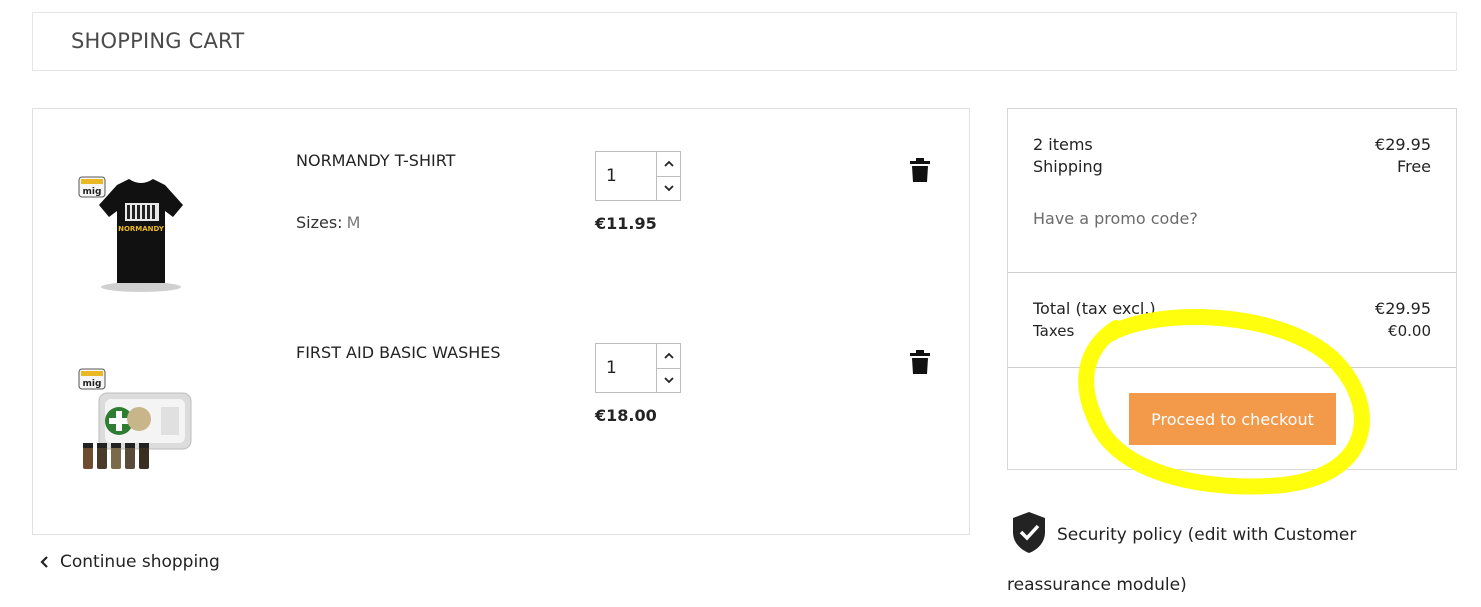 The image size is (1481, 607). I want to click on product-name: FIRST AID BASIC WASHES, so click(398, 352).